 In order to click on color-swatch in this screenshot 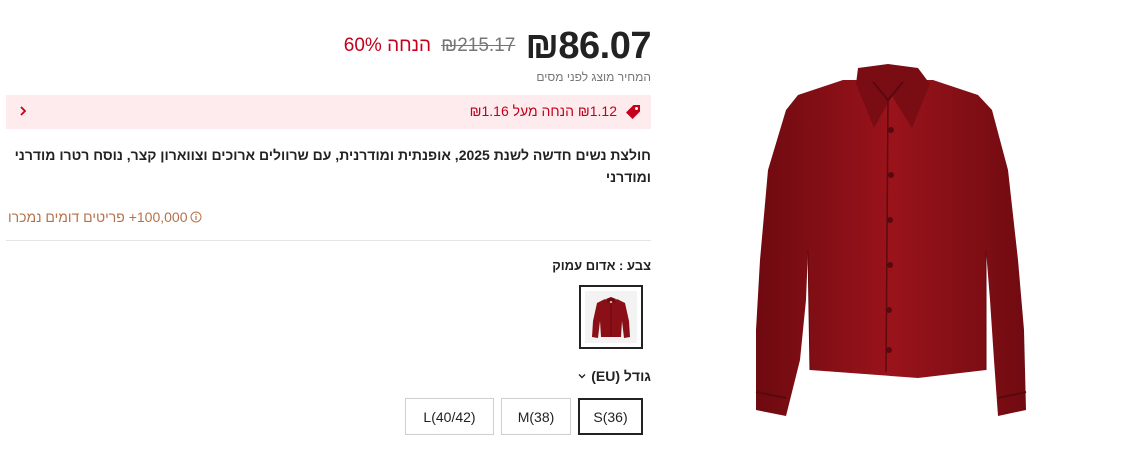, I will do `click(611, 317)`.